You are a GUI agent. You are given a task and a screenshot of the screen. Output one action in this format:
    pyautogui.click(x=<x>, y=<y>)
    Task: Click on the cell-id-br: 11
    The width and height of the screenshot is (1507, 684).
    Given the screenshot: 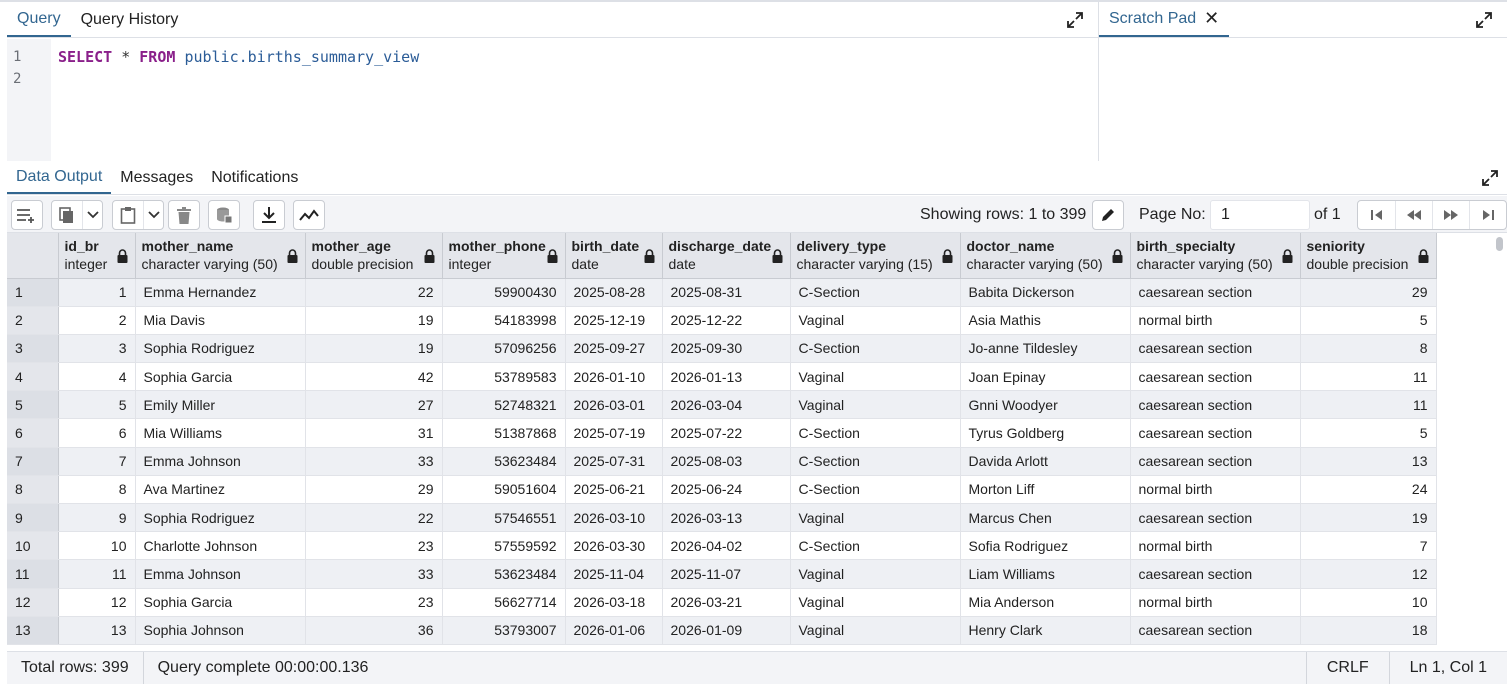 What is the action you would take?
    pyautogui.click(x=97, y=574)
    